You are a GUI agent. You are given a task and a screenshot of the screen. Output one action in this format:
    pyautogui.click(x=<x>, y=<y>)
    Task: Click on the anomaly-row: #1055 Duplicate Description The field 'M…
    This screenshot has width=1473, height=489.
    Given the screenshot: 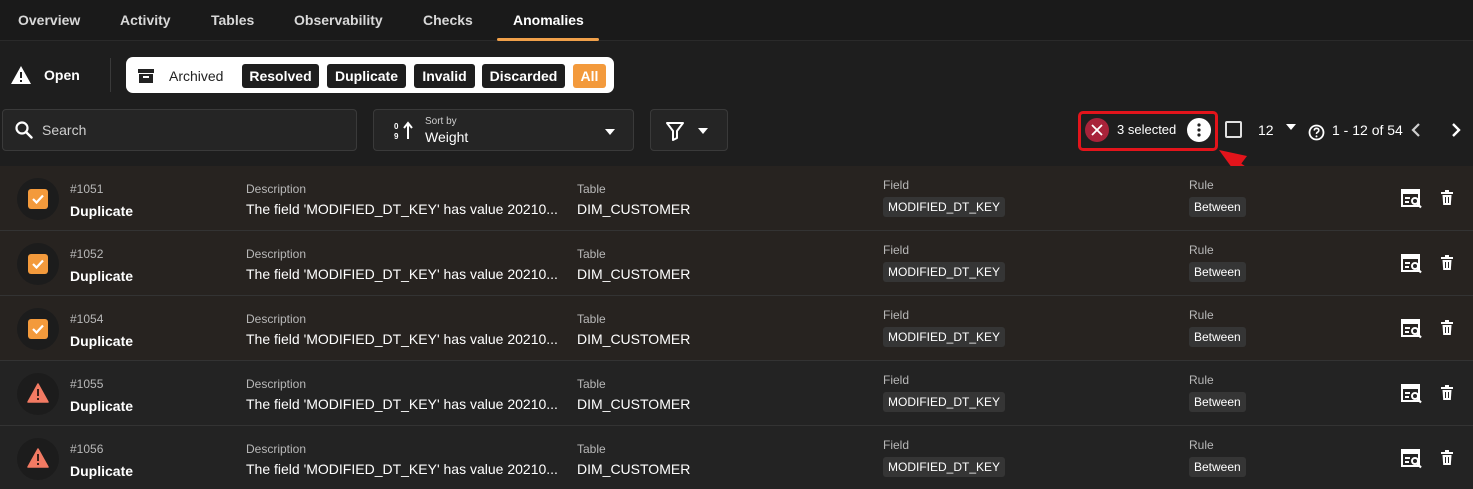 What is the action you would take?
    pyautogui.click(x=736, y=393)
    